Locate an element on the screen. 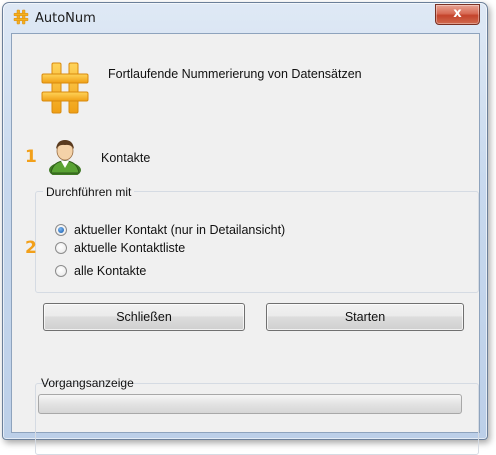  window-title: AutoNum is located at coordinates (65, 18).